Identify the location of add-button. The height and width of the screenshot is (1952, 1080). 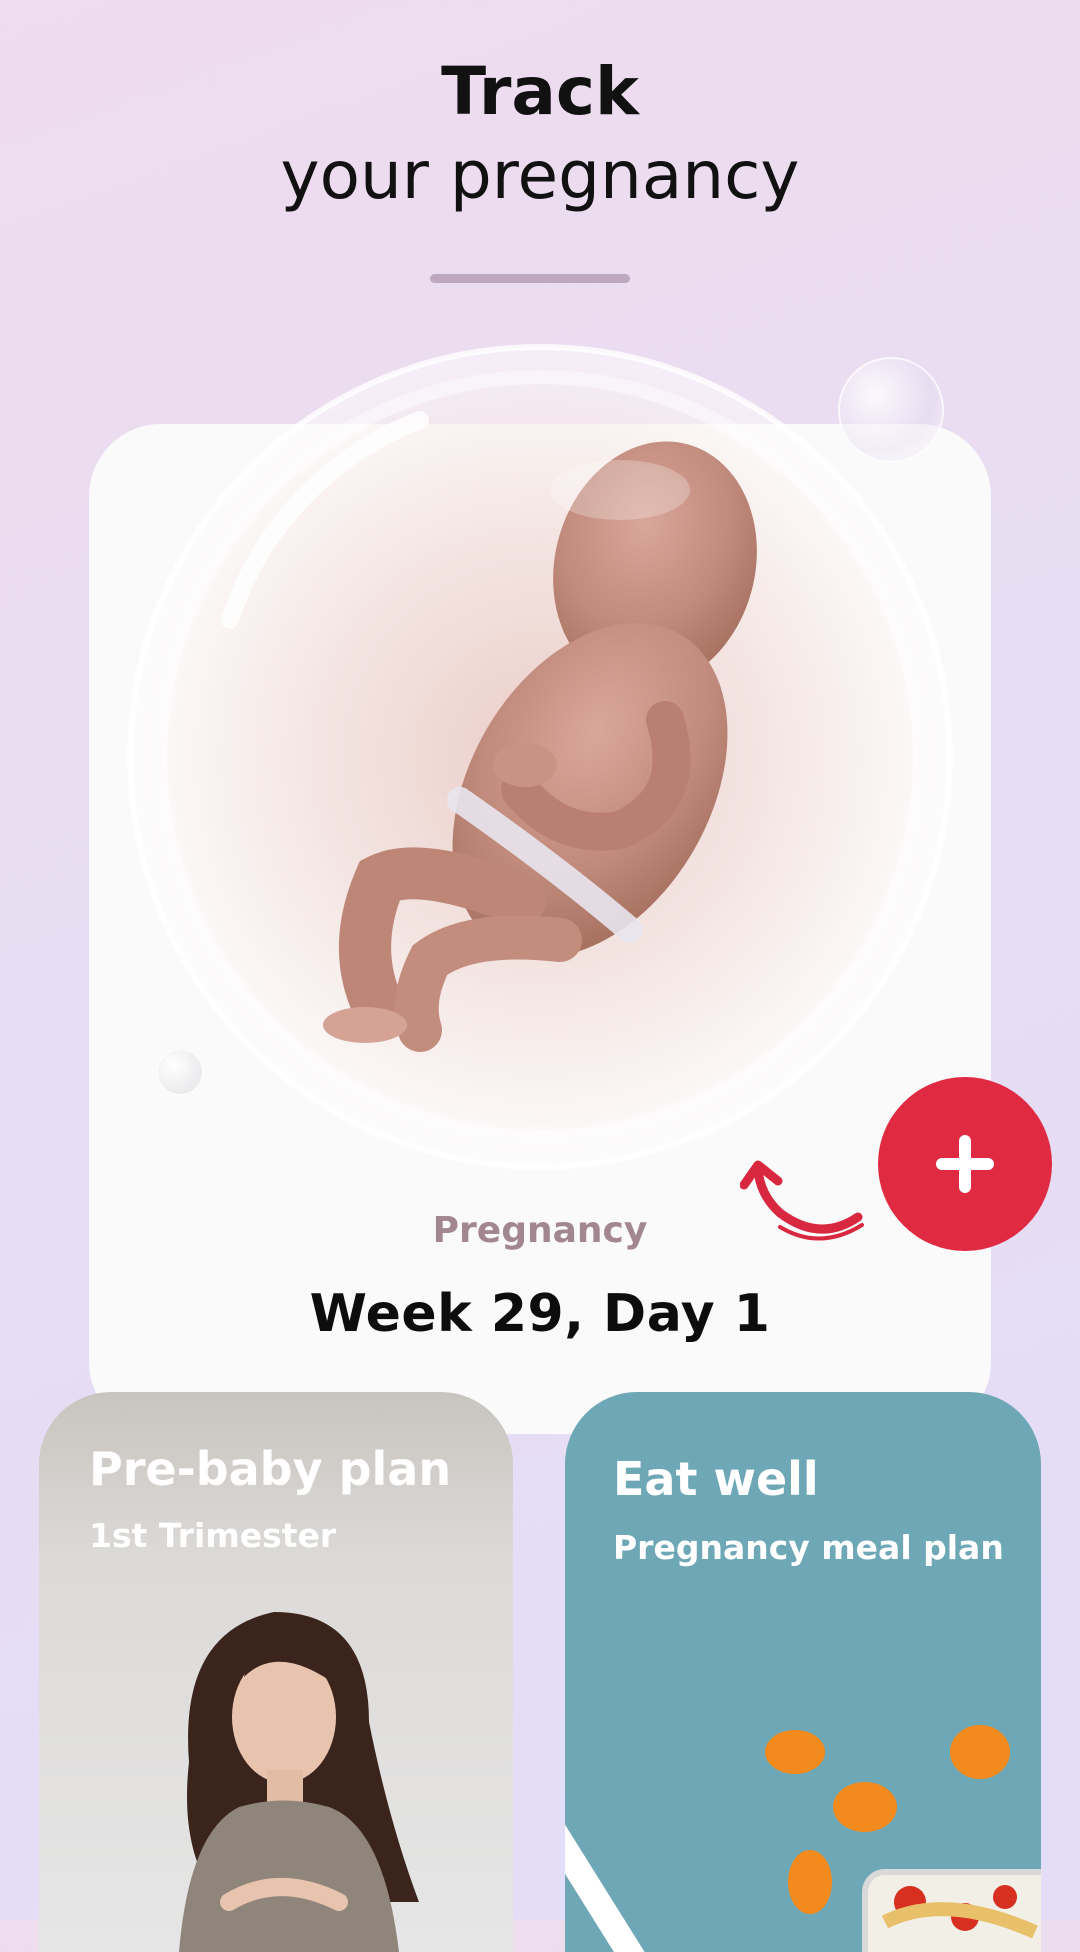
(965, 1164).